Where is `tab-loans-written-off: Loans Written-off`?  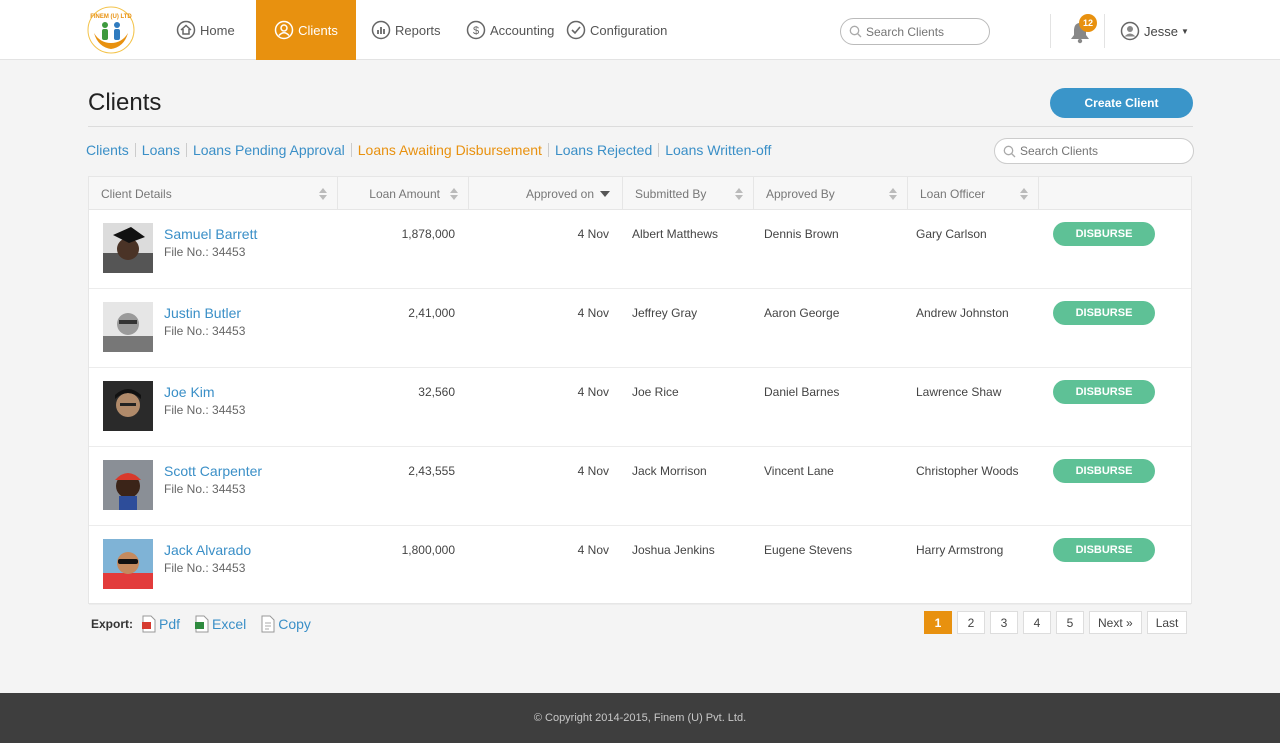 tab-loans-written-off: Loans Written-off is located at coordinates (718, 150).